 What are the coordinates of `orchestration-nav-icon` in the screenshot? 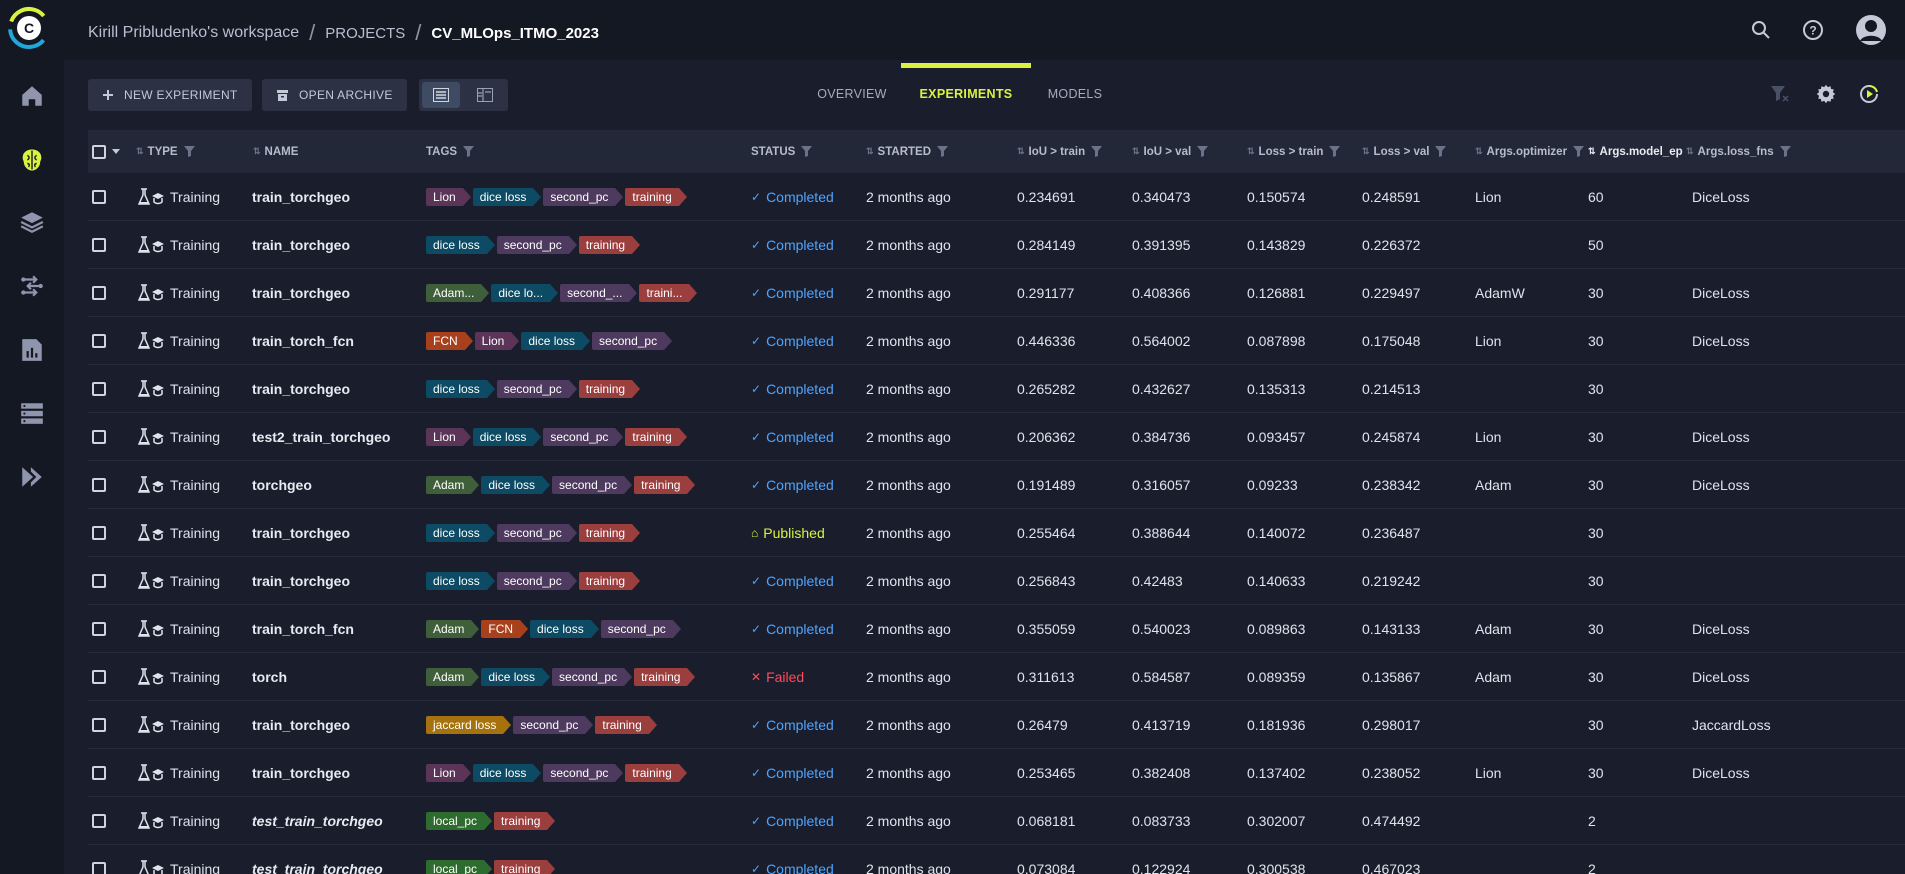 It's located at (32, 413).